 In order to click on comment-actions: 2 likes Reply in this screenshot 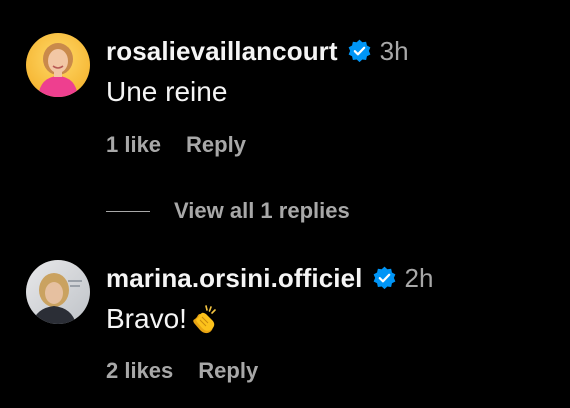, I will do `click(182, 371)`.